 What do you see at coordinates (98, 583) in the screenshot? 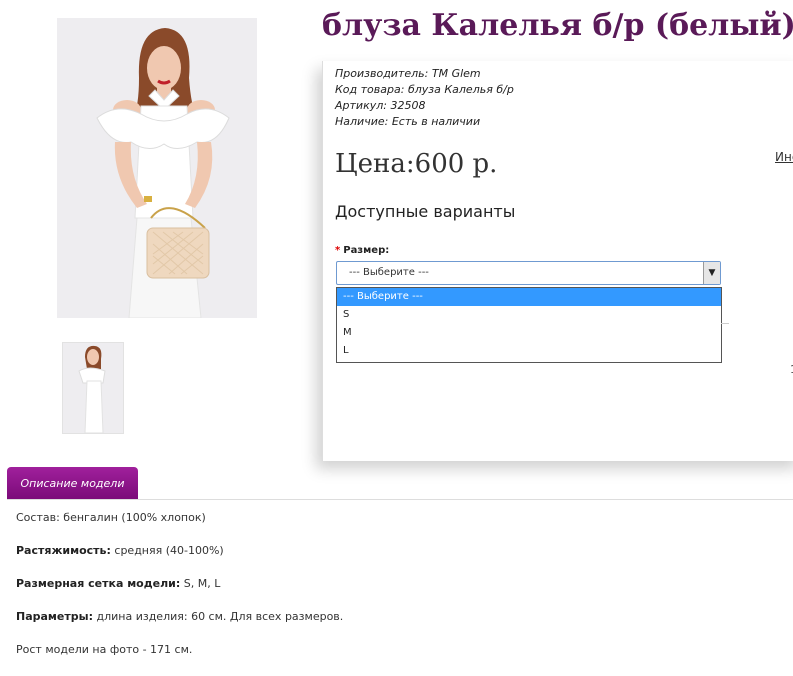
I see `desc-label: Размерная сетка модели:` at bounding box center [98, 583].